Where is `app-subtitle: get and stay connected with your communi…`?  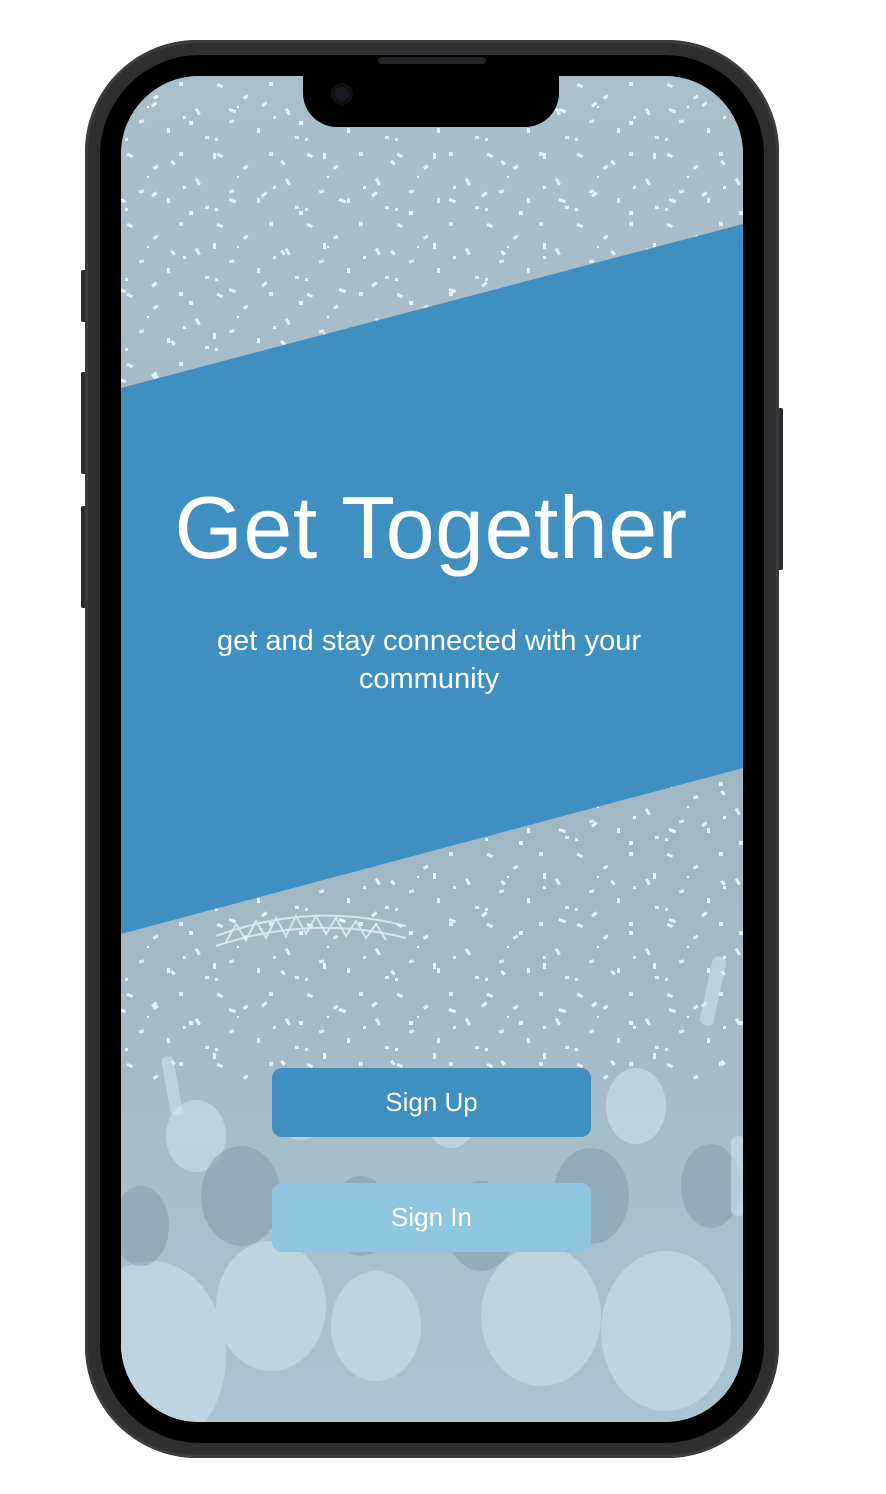 app-subtitle: get and stay connected with your communi… is located at coordinates (429, 660).